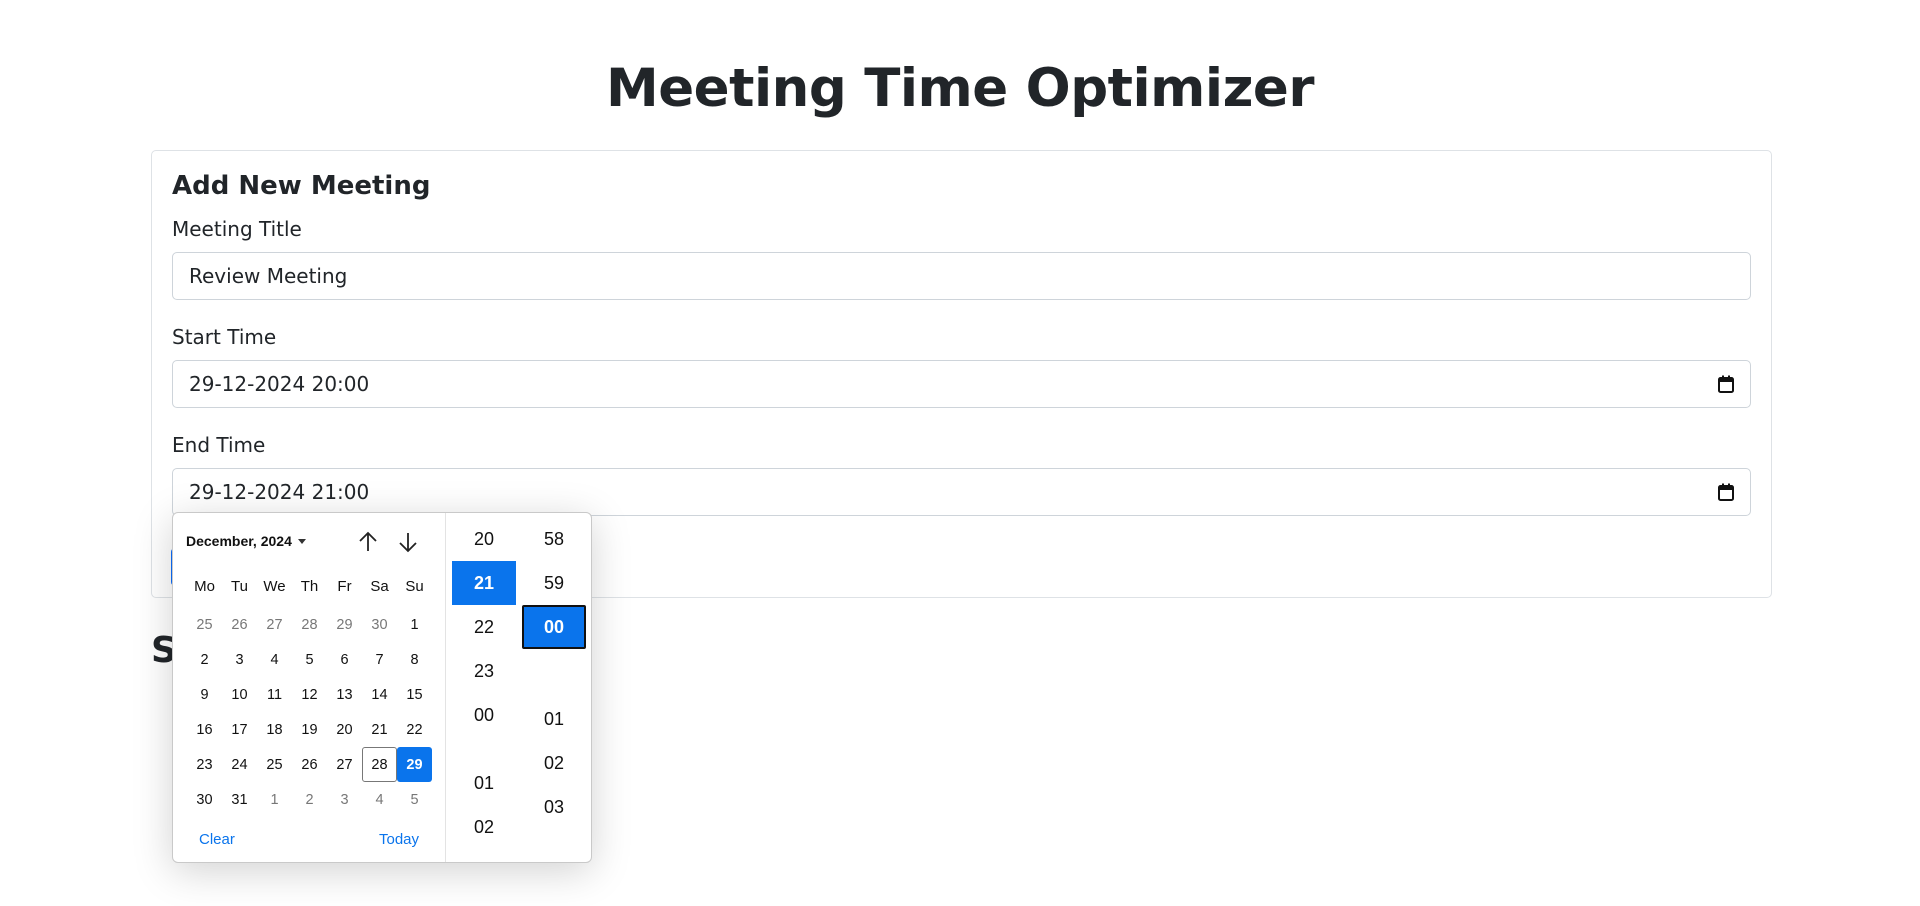 Image resolution: width=1920 pixels, height=906 pixels. I want to click on start-time-value: 29-12-2024 20:00, so click(279, 384).